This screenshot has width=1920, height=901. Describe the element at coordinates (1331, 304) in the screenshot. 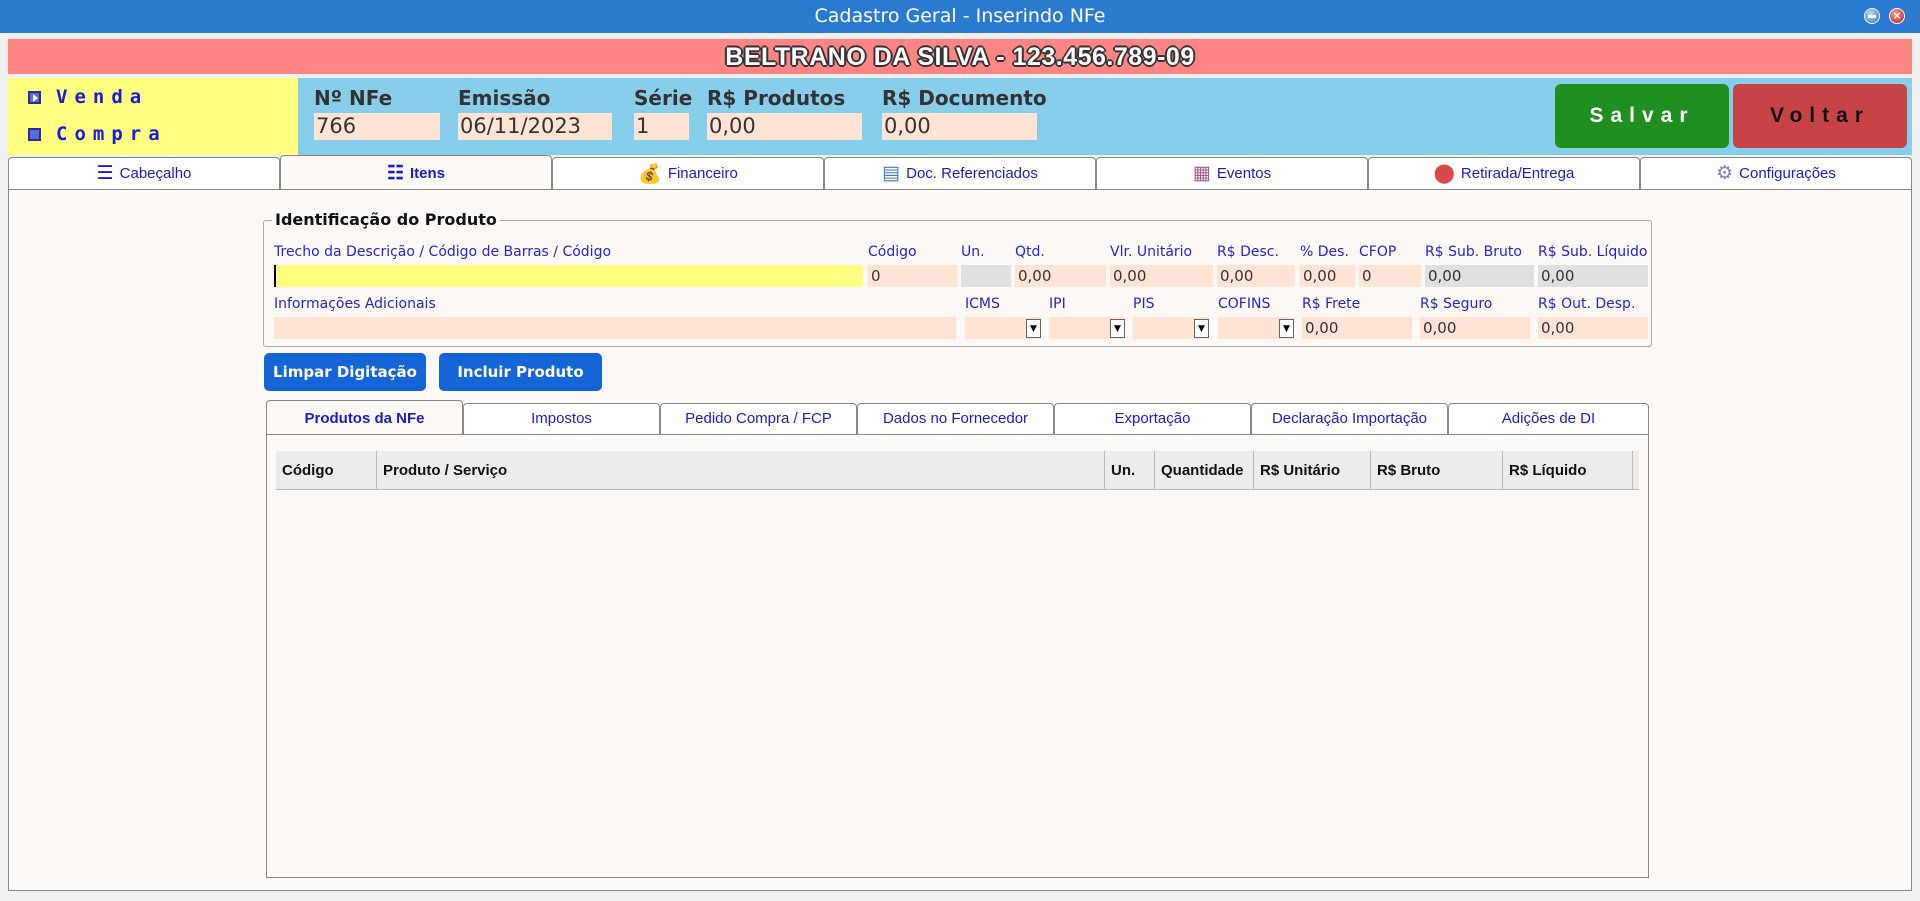

I see `frete-label: R$ Frete` at that location.